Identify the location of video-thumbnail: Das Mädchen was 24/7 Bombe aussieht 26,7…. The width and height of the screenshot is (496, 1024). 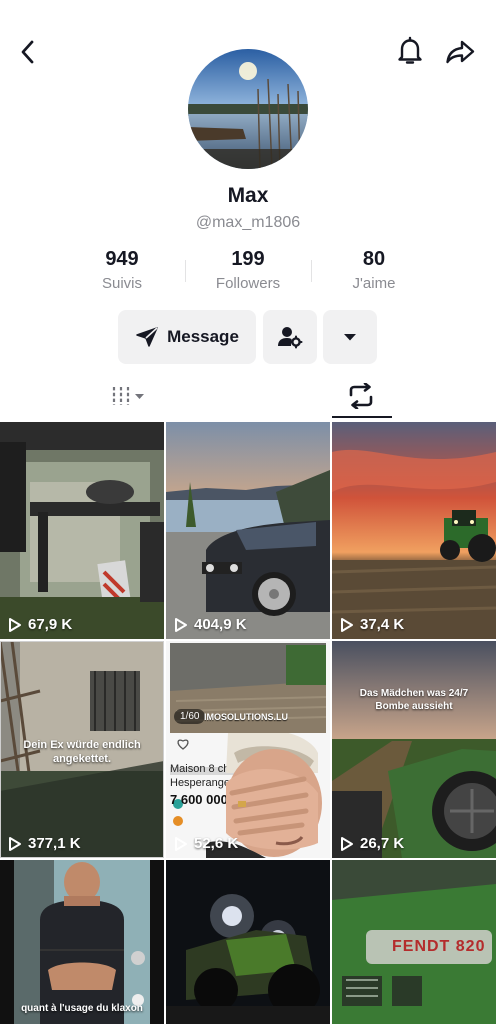
(414, 749).